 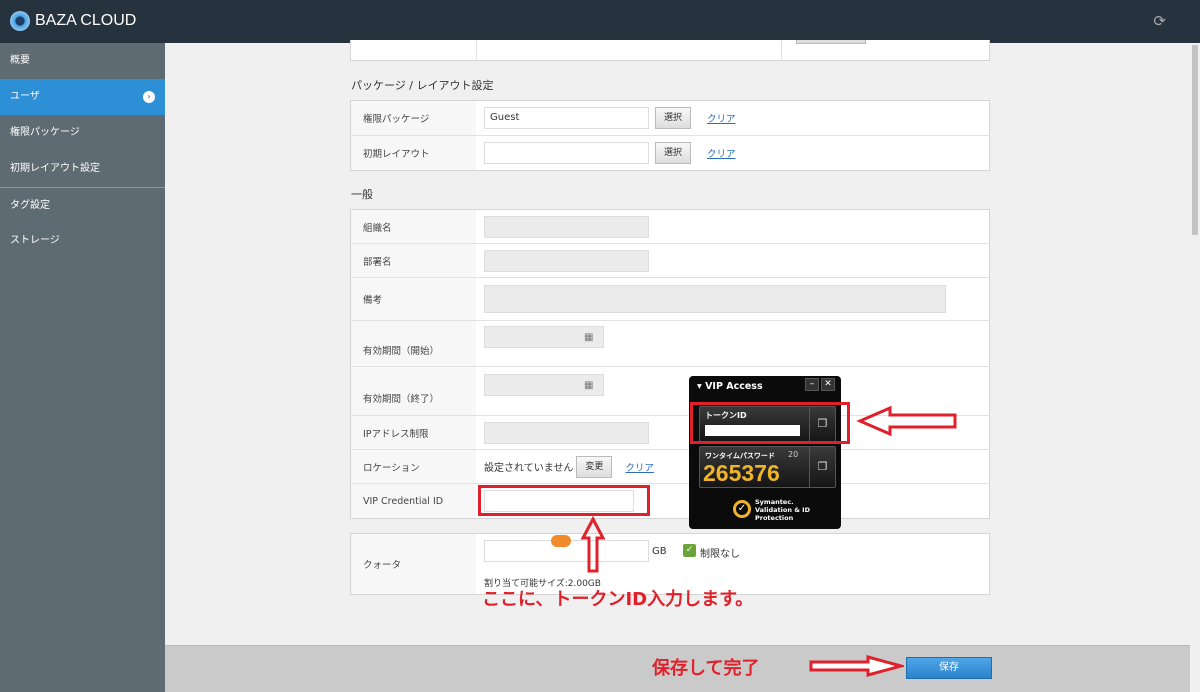 I want to click on package-panel: 権限パッケージ Guest 選択 クリア 初期レイアウト 選択 クリア, so click(x=670, y=135).